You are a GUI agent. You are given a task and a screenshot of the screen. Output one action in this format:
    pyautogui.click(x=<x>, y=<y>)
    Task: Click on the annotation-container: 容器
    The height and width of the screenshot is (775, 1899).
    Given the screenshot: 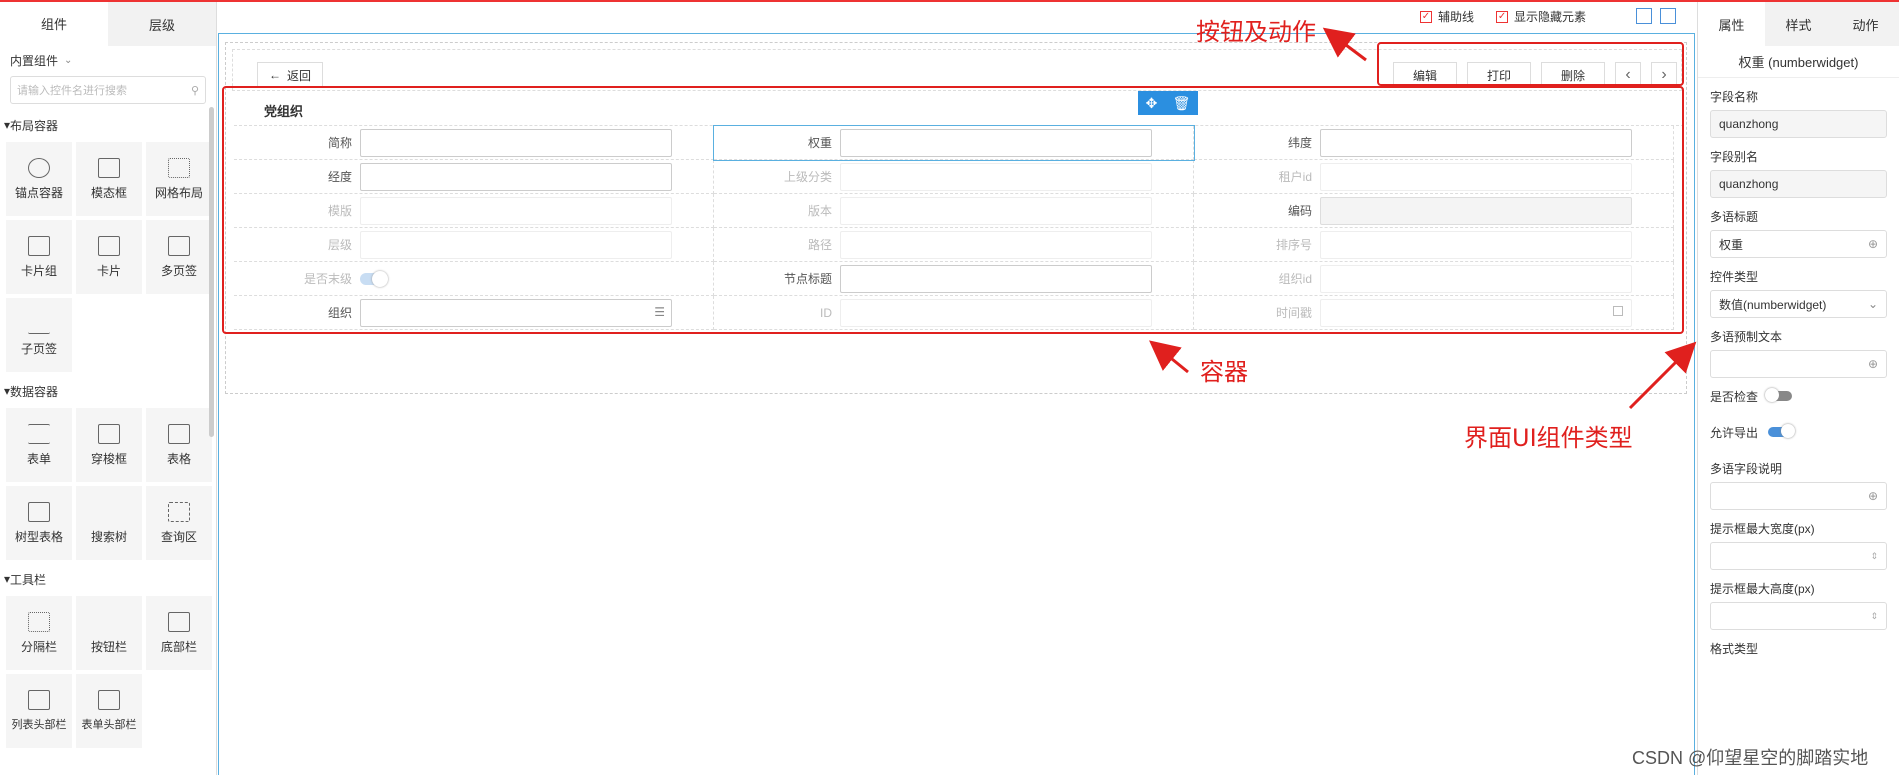 What is the action you would take?
    pyautogui.click(x=1224, y=372)
    